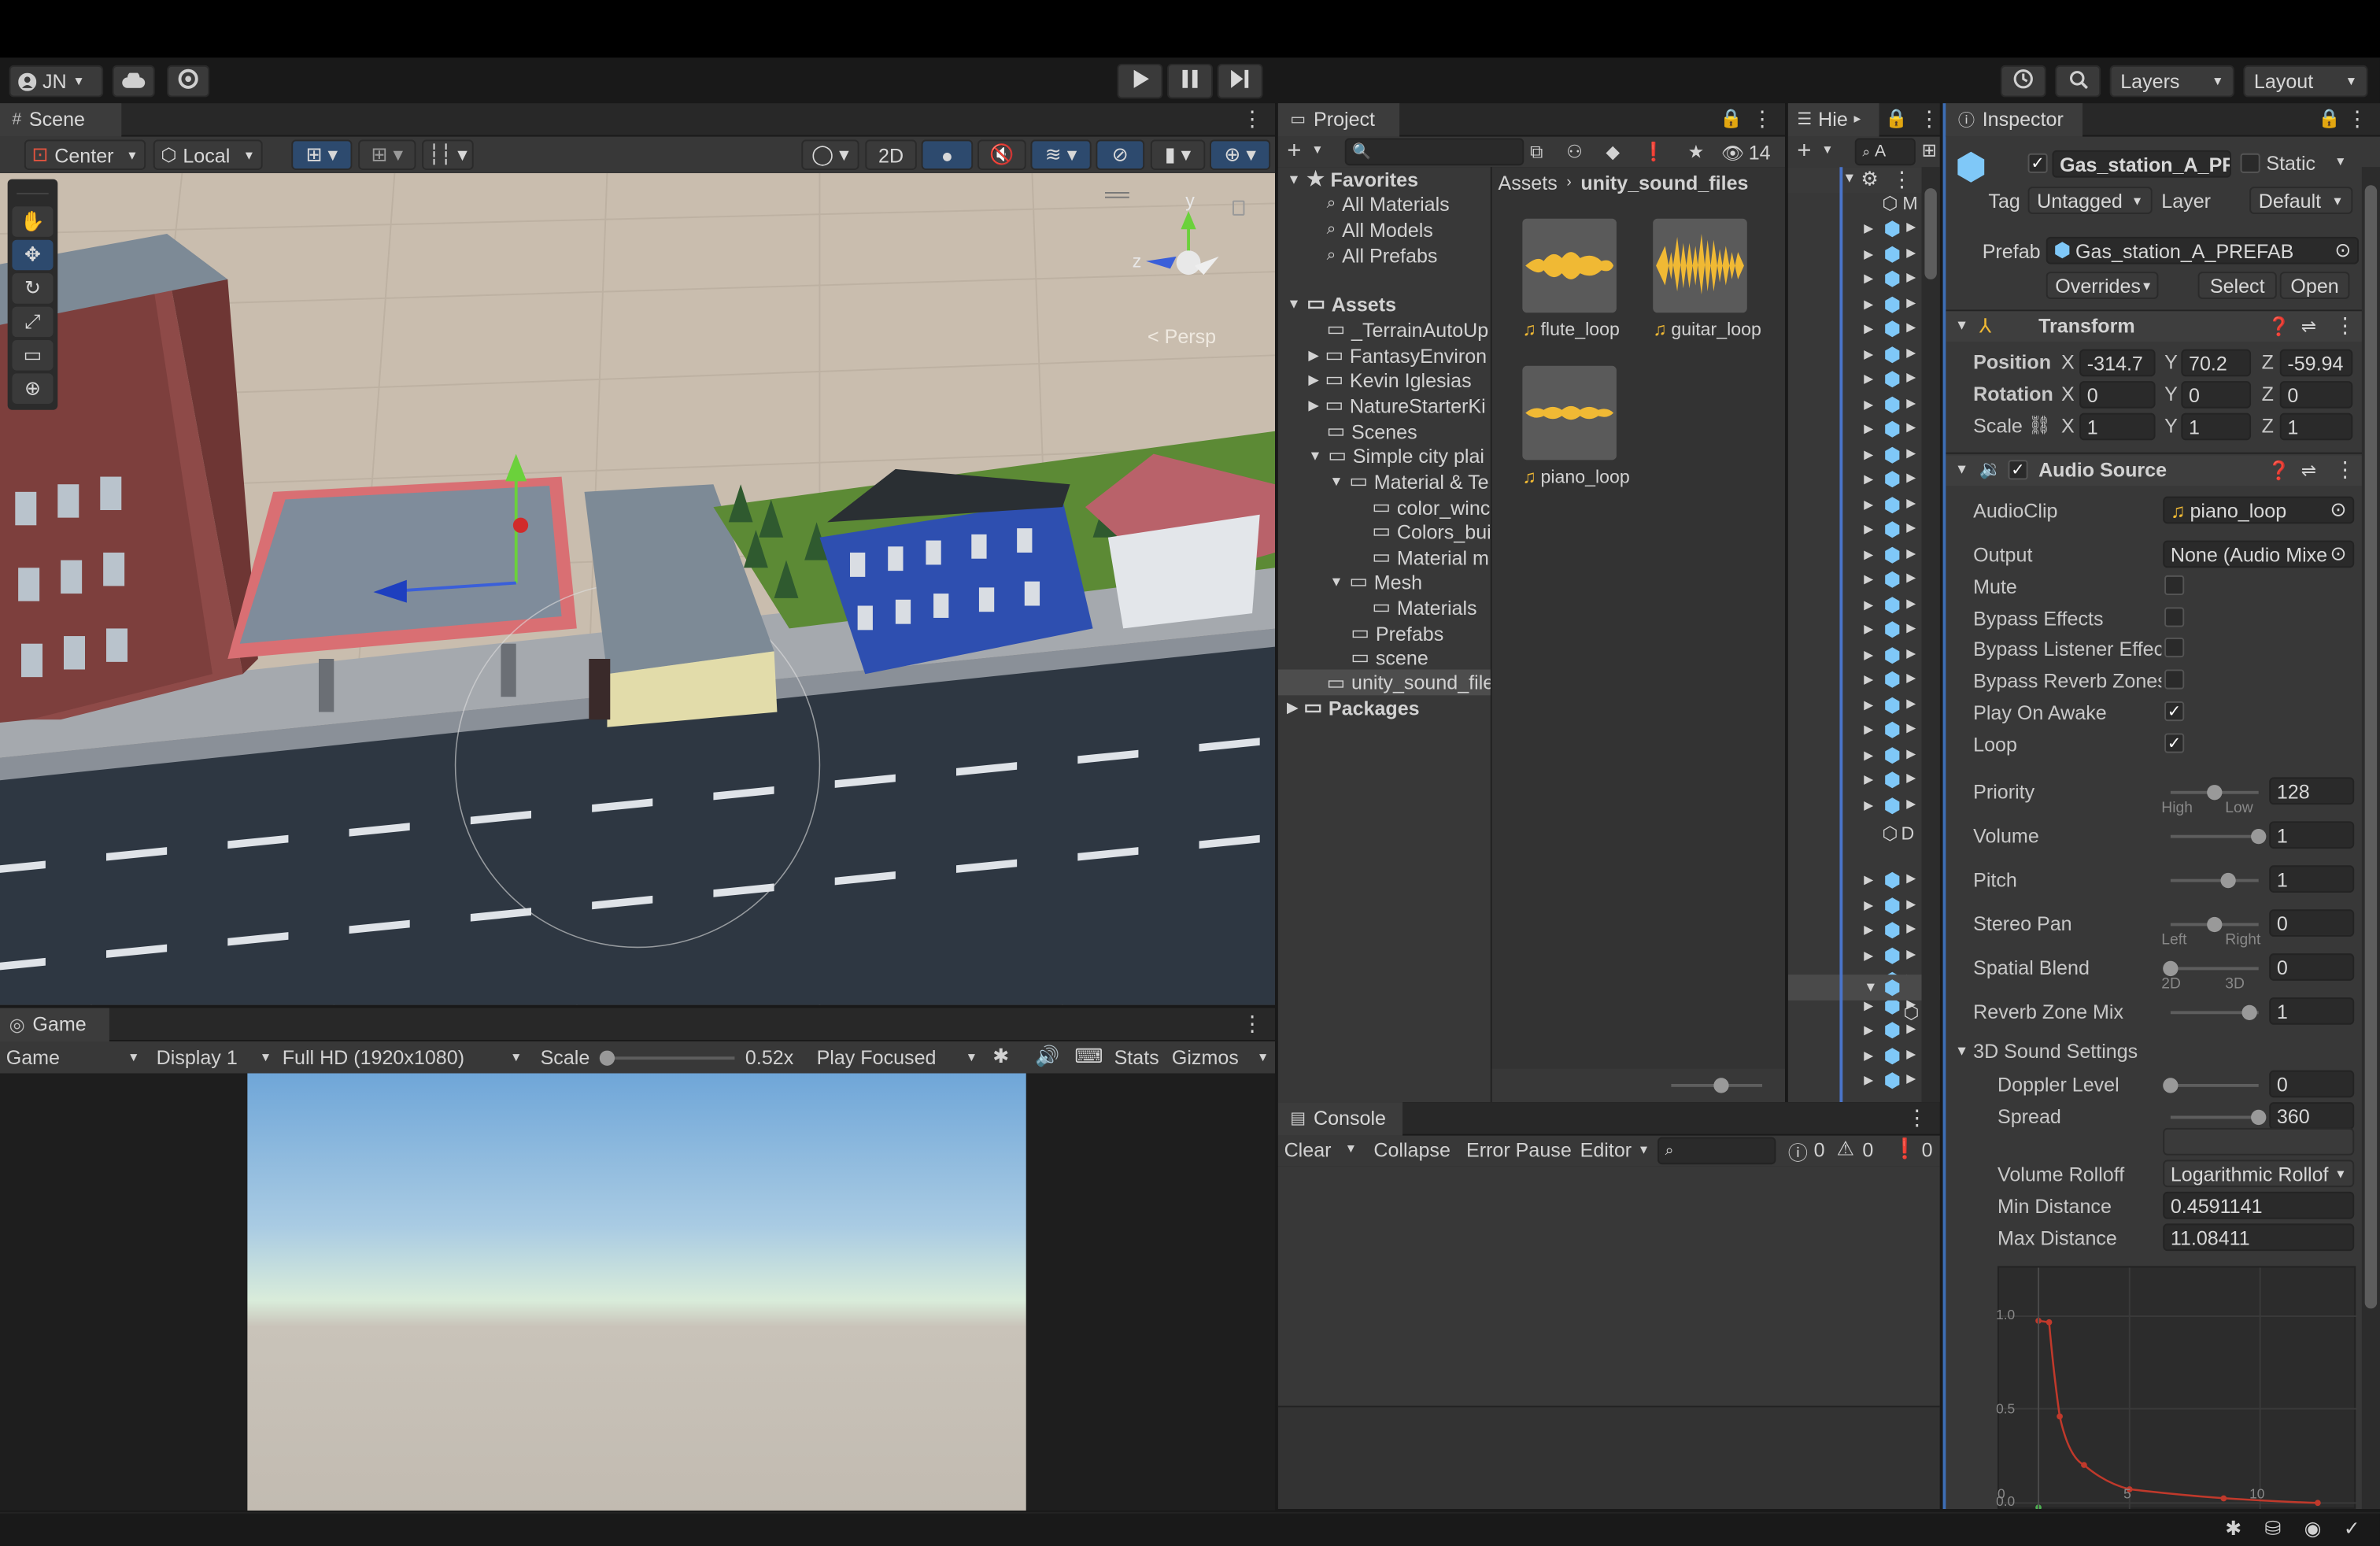 The image size is (2380, 1546). Describe the element at coordinates (1615, 1149) in the screenshot. I see `editor-dropdown: Editor ▼` at that location.